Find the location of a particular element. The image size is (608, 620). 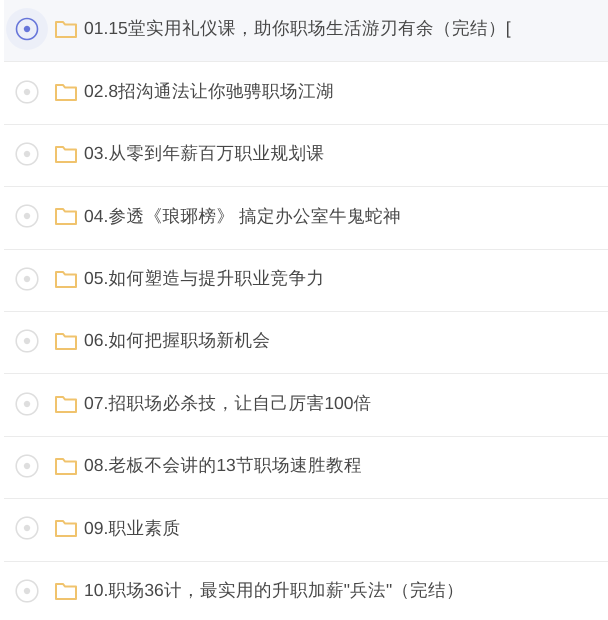

folder-title: 03.从零到年薪百万职业规划课 is located at coordinates (204, 154).